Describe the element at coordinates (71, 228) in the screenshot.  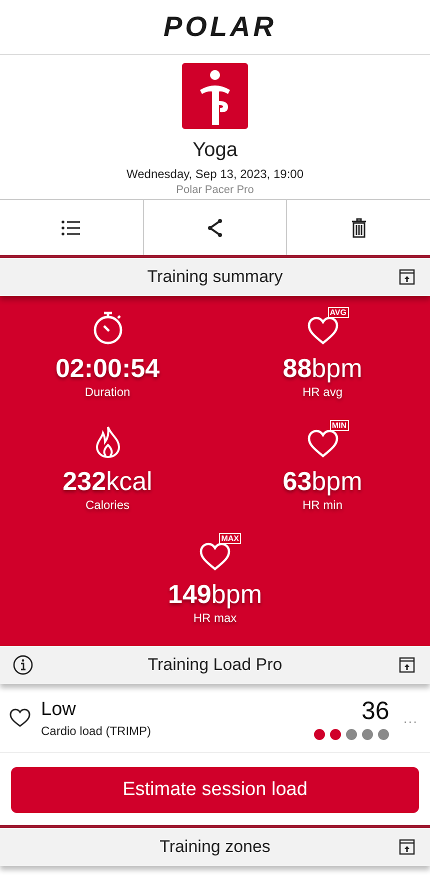
I see `list-icon` at that location.